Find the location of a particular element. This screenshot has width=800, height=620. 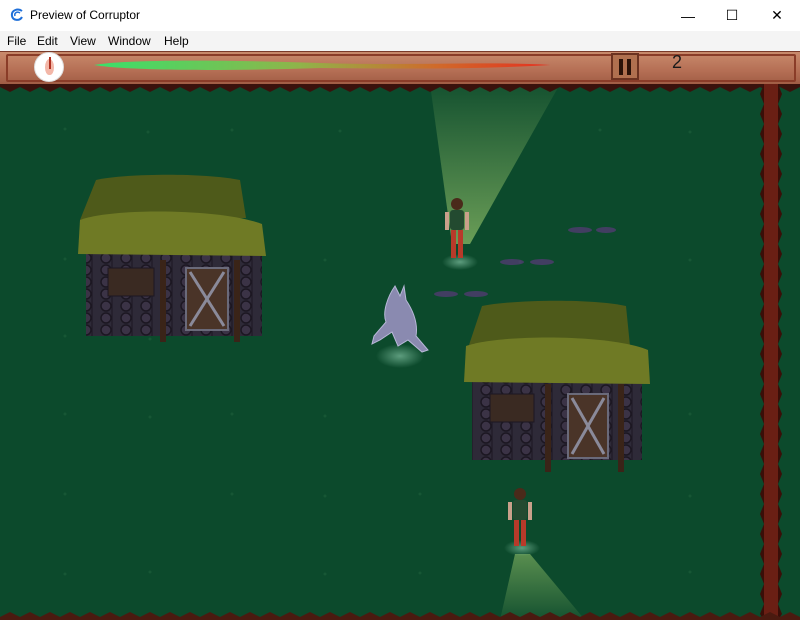

app-icon is located at coordinates (16, 14).